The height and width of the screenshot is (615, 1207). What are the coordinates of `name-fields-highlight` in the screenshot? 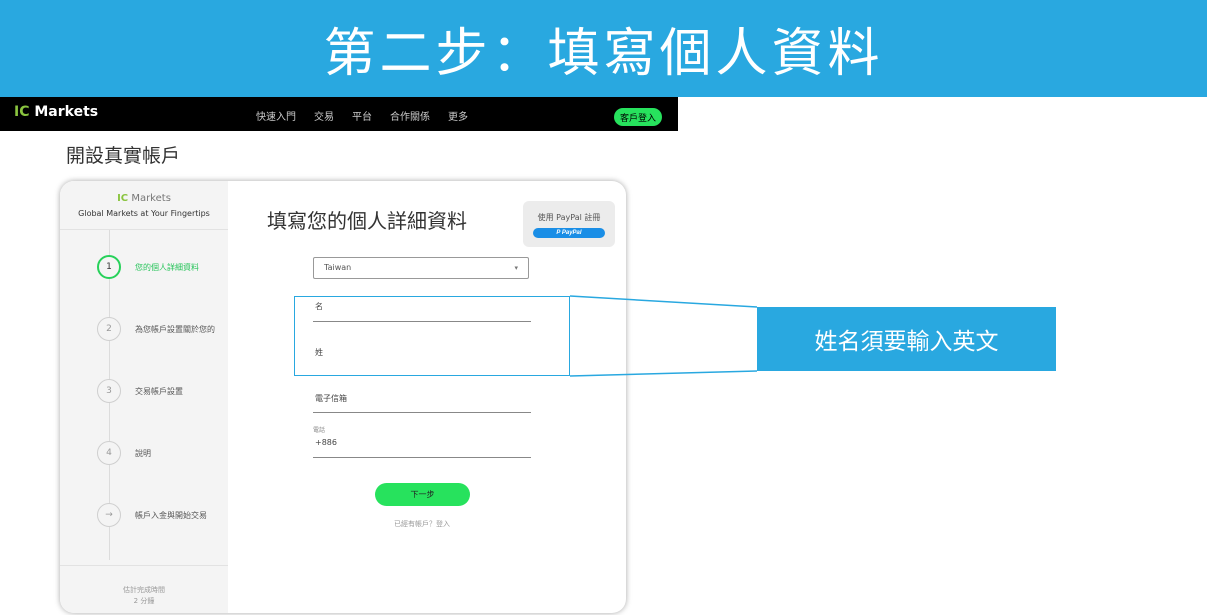 It's located at (432, 336).